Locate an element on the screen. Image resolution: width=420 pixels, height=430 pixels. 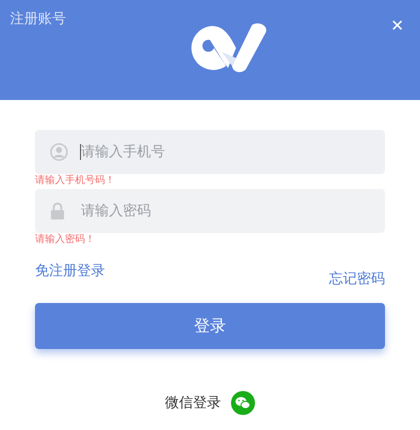
login-button: 登录 is located at coordinates (210, 326).